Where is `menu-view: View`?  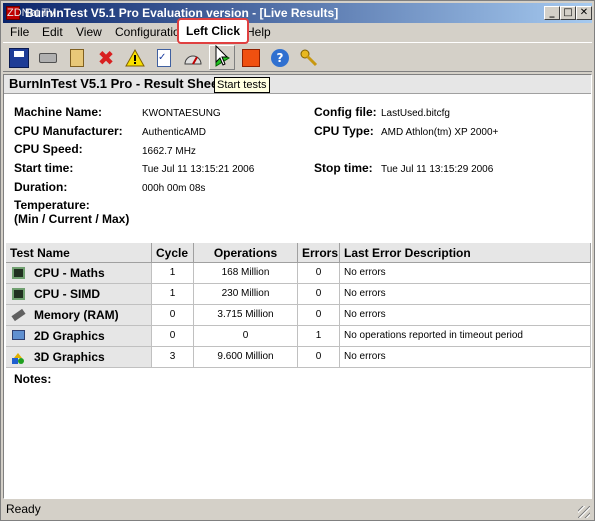 menu-view: View is located at coordinates (89, 32).